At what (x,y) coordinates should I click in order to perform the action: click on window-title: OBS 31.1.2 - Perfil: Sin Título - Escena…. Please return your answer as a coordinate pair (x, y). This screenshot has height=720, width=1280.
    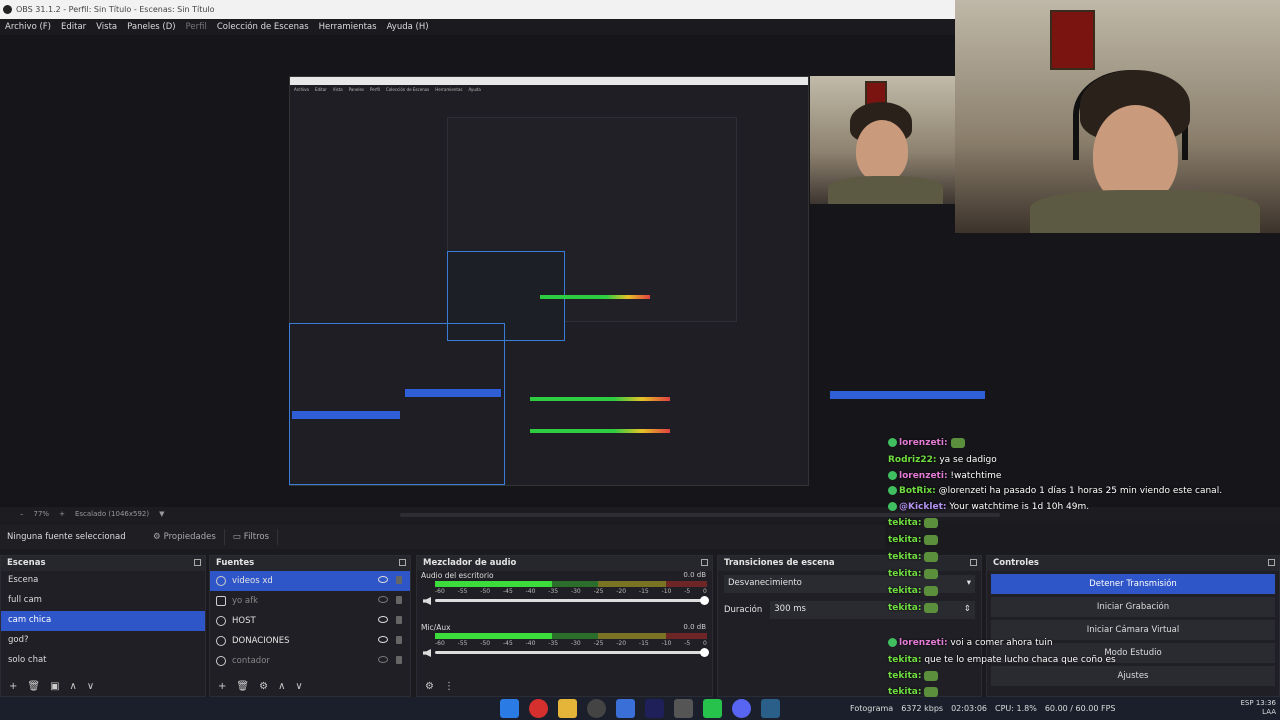
    Looking at the image, I should click on (115, 9).